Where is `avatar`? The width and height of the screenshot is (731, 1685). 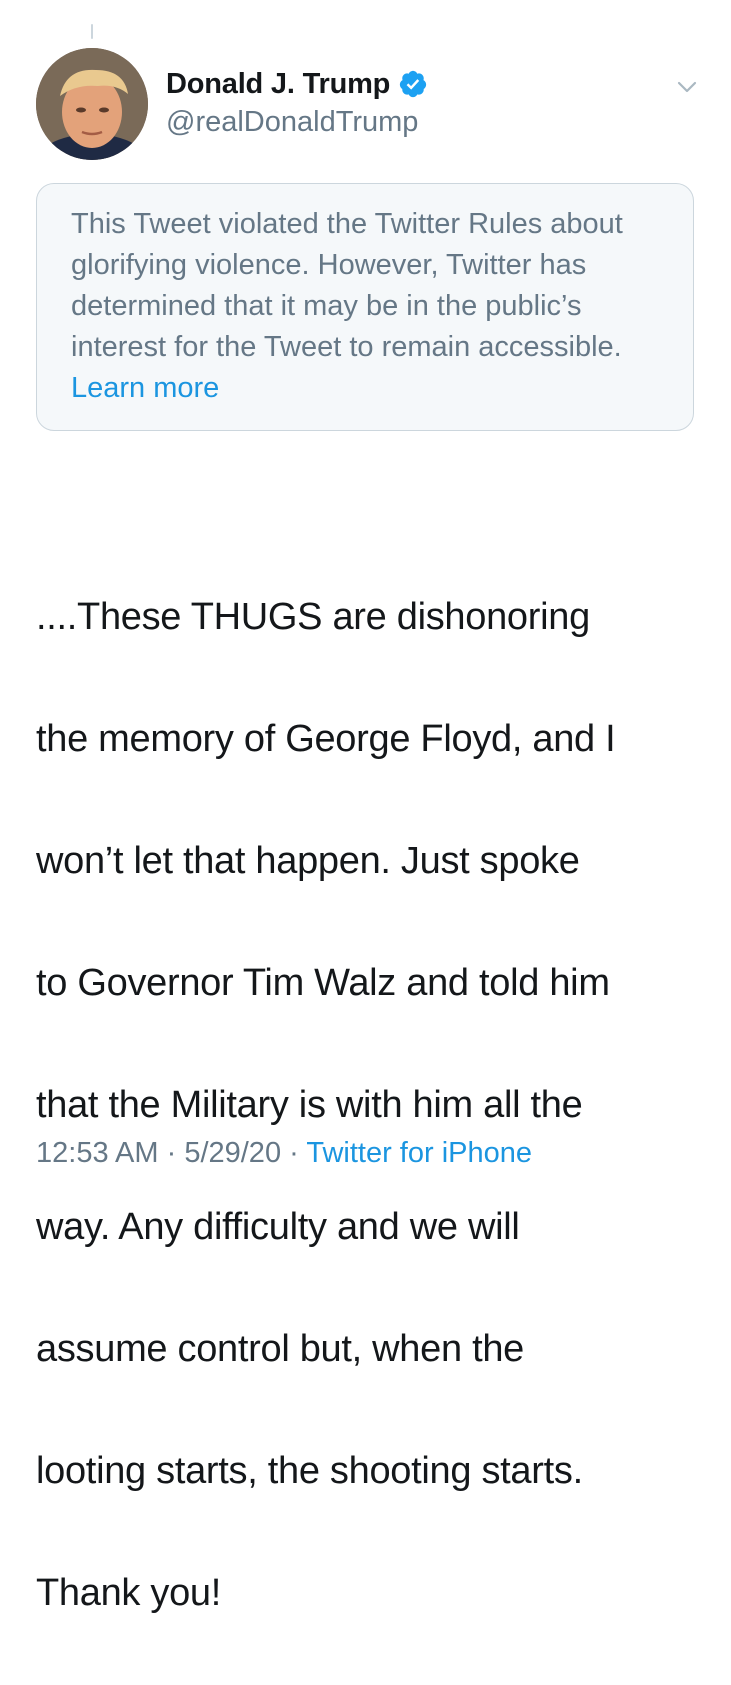
avatar is located at coordinates (92, 104).